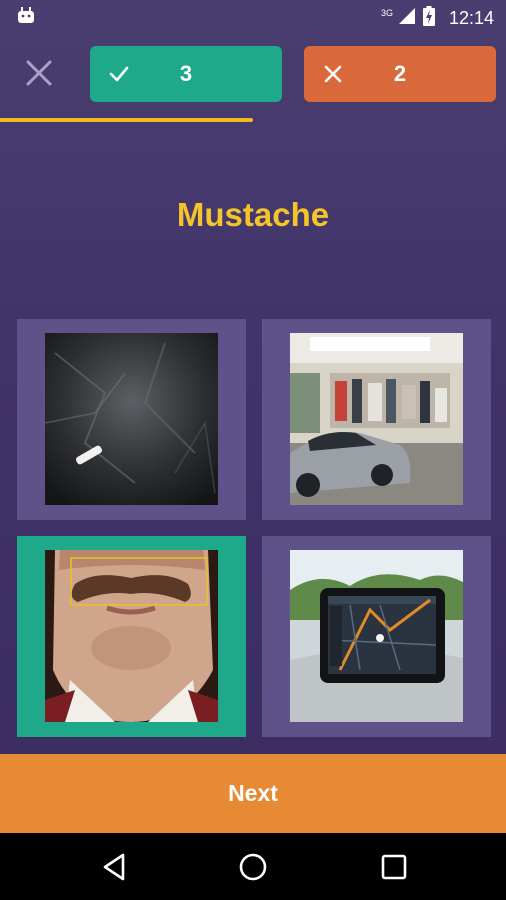 This screenshot has width=506, height=900. I want to click on home-button, so click(253, 867).